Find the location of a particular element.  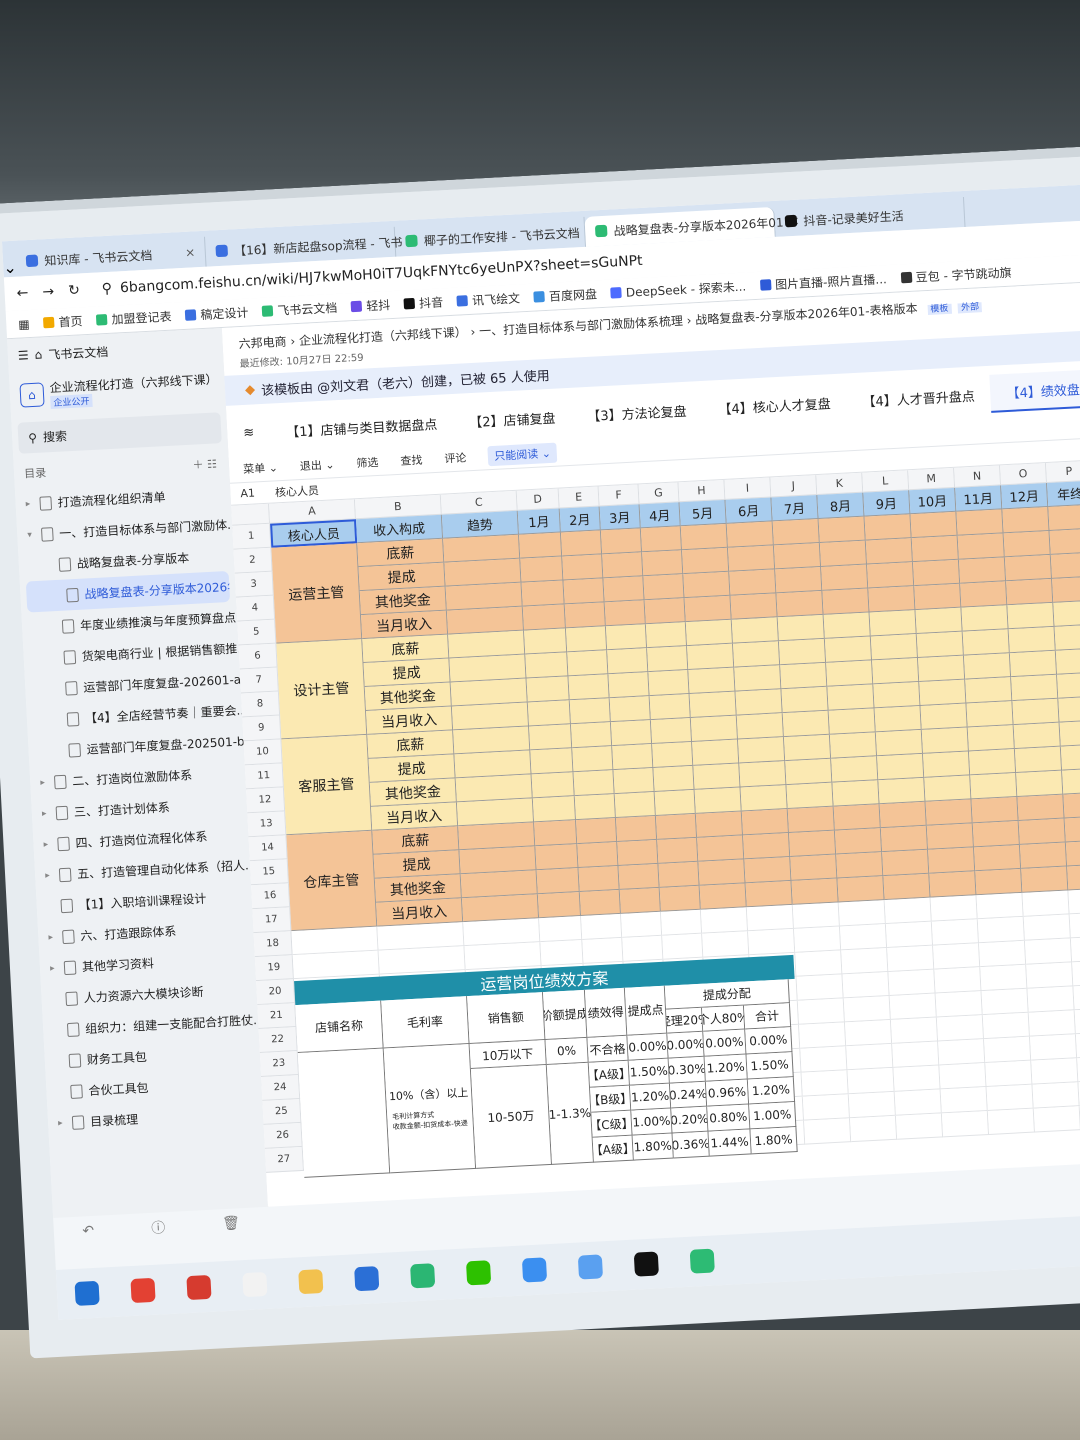

row-header: 6 is located at coordinates (258, 656).